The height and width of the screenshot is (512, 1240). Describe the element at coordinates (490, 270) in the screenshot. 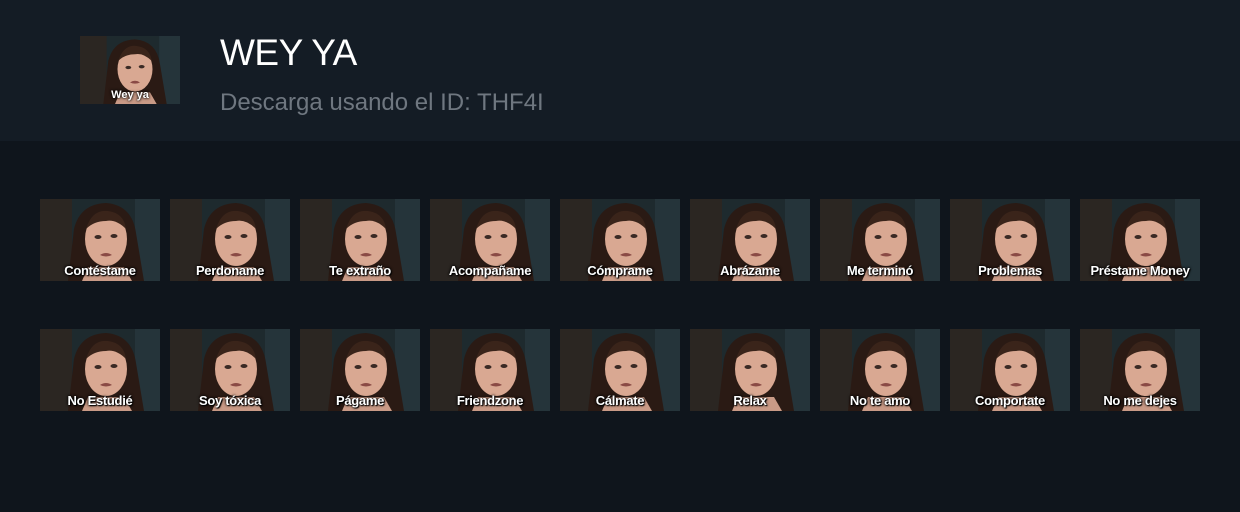

I see `sticker-label: Acompañame` at that location.